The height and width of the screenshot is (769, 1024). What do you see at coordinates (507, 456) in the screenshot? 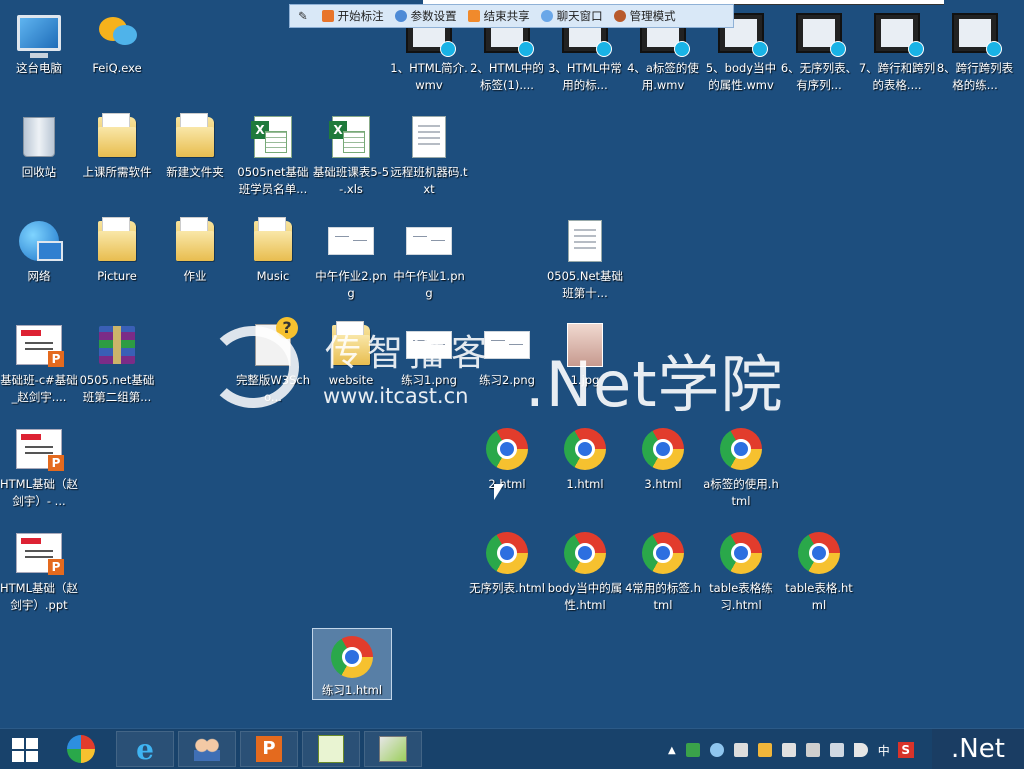
I see `desktop-icon-2-html: 2.html` at bounding box center [507, 456].